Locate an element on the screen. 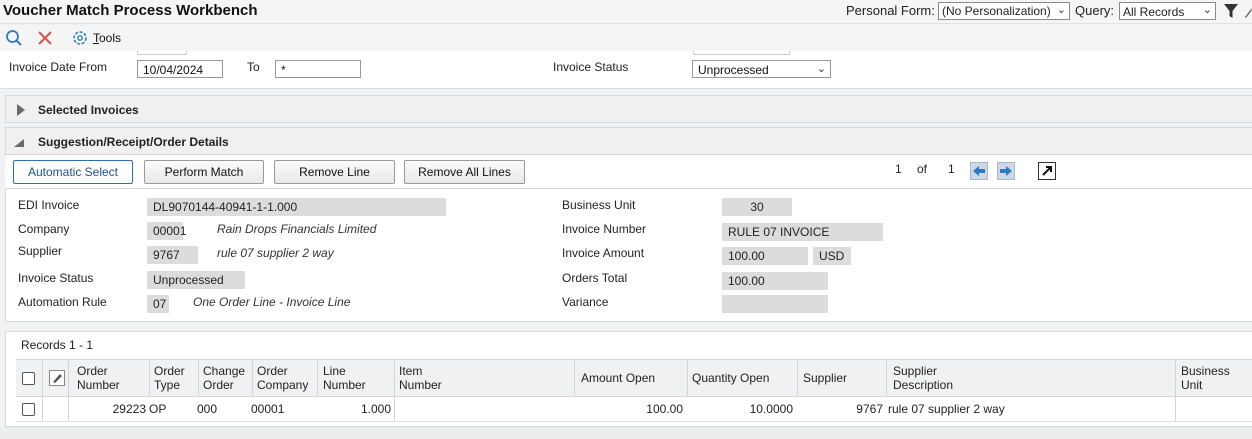 The image size is (1252, 439). to-label: To is located at coordinates (253, 67).